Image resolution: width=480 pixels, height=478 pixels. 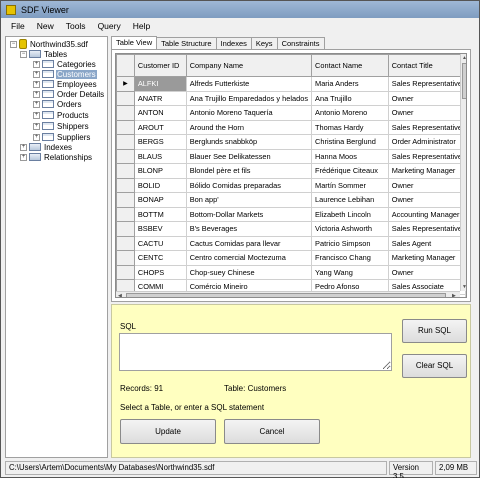 What do you see at coordinates (160, 229) in the screenshot?
I see `grid-cell: BSBEV` at bounding box center [160, 229].